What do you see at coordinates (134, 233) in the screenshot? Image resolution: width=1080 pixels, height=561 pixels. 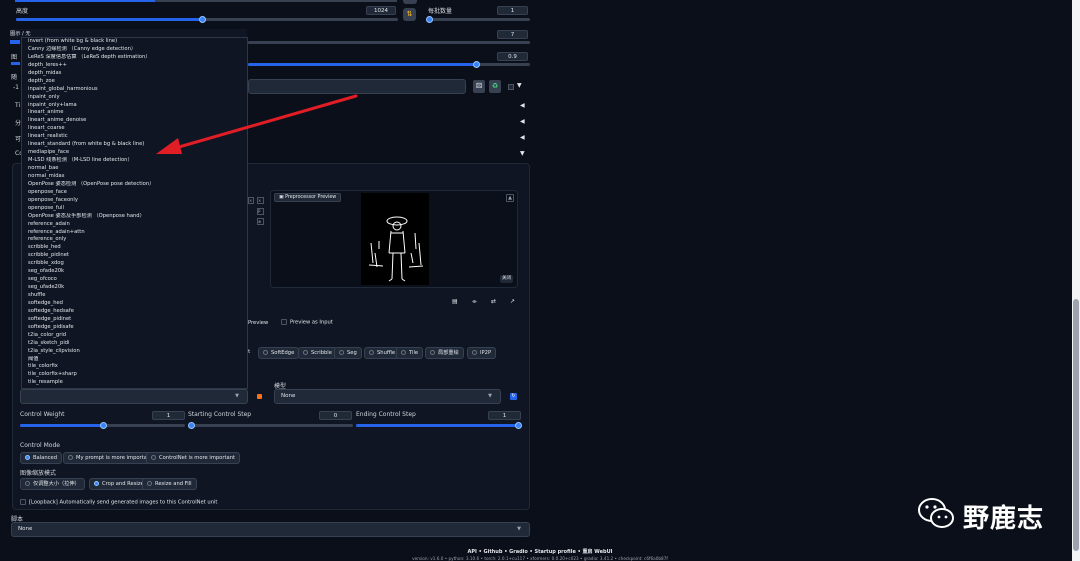 I see `dropdown-item: reference_adain+attn` at bounding box center [134, 233].